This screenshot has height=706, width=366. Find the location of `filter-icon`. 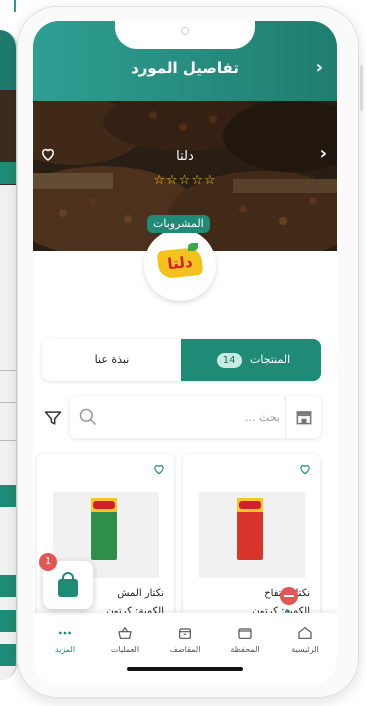

filter-icon is located at coordinates (53, 418).